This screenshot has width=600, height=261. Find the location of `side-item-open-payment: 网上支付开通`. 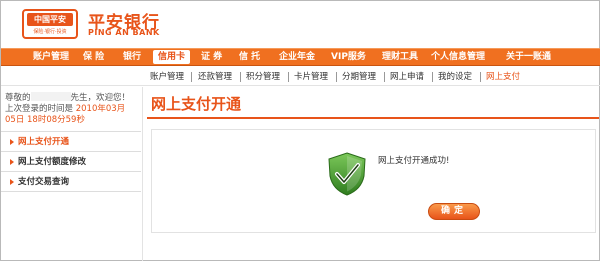

side-item-open-payment: 网上支付开通 is located at coordinates (71, 142).